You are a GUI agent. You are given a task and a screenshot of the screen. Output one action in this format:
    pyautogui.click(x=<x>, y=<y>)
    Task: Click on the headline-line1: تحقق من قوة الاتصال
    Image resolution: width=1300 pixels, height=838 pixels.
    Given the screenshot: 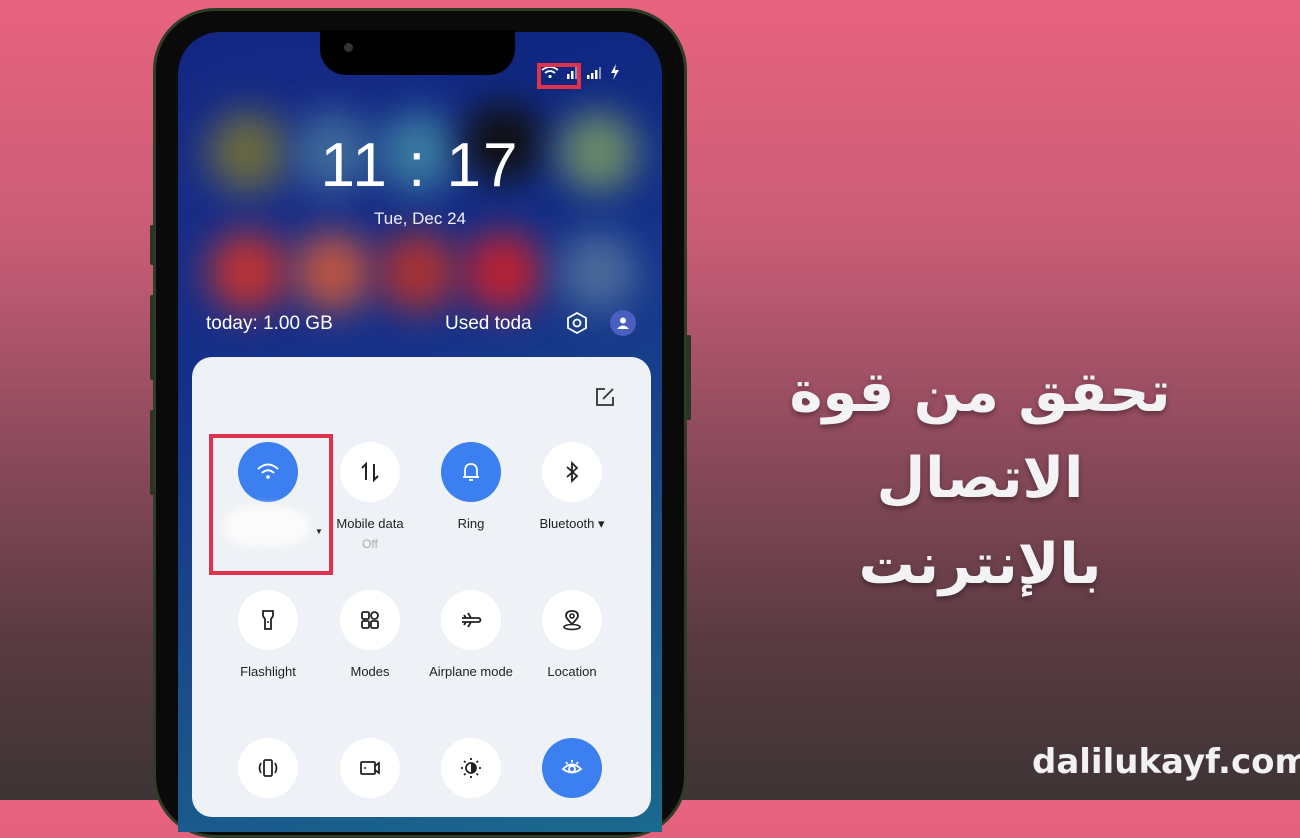 What is the action you would take?
    pyautogui.click(x=980, y=435)
    